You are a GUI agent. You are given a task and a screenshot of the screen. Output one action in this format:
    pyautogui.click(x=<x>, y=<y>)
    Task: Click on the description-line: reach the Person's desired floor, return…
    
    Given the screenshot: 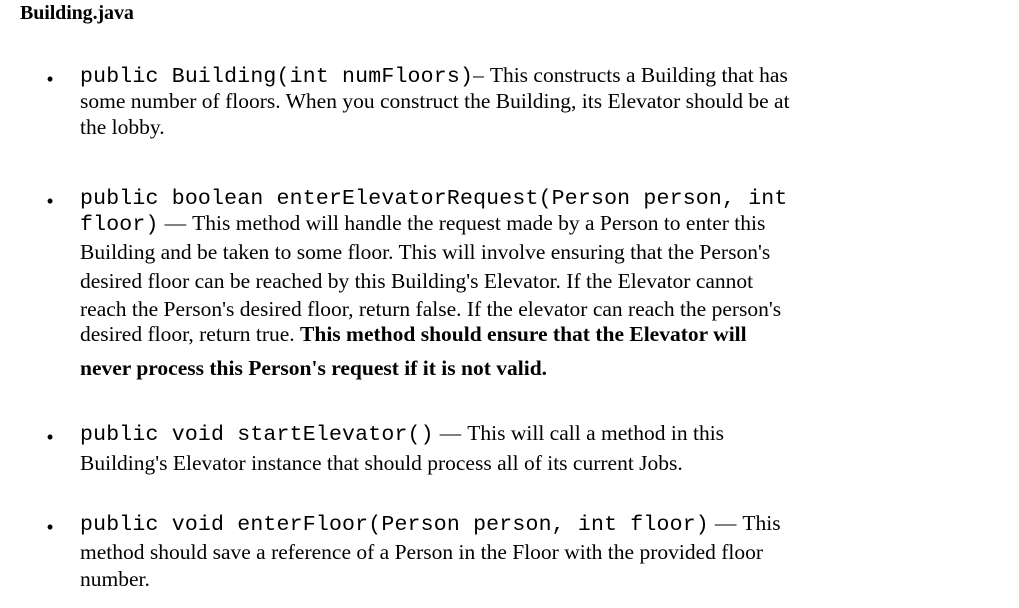 What is the action you would take?
    pyautogui.click(x=431, y=309)
    